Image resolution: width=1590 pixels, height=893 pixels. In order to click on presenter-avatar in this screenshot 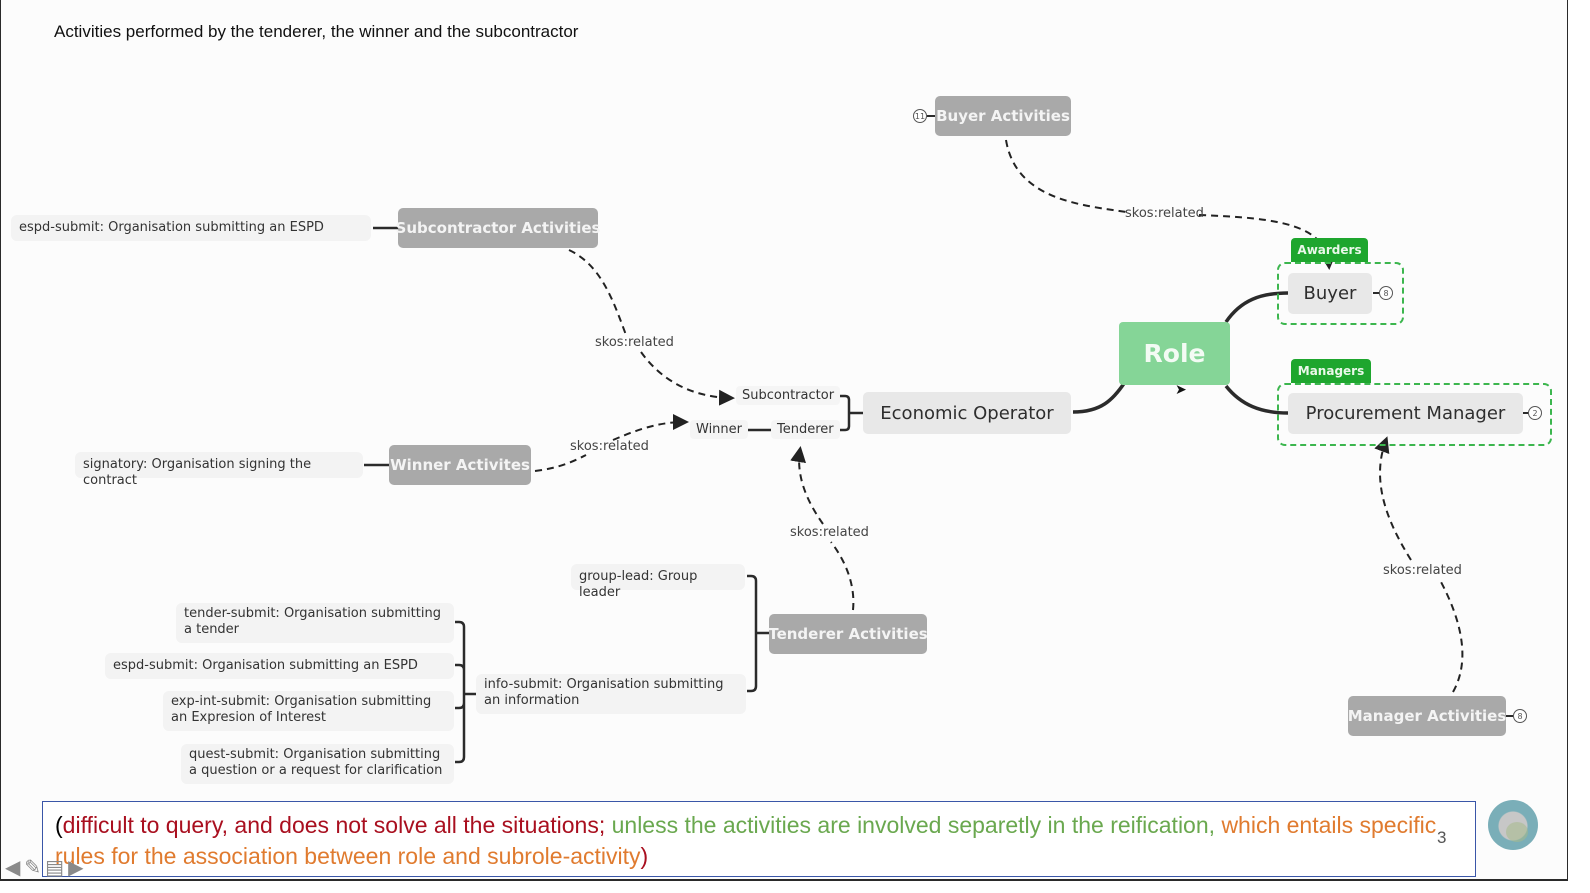, I will do `click(1513, 825)`.